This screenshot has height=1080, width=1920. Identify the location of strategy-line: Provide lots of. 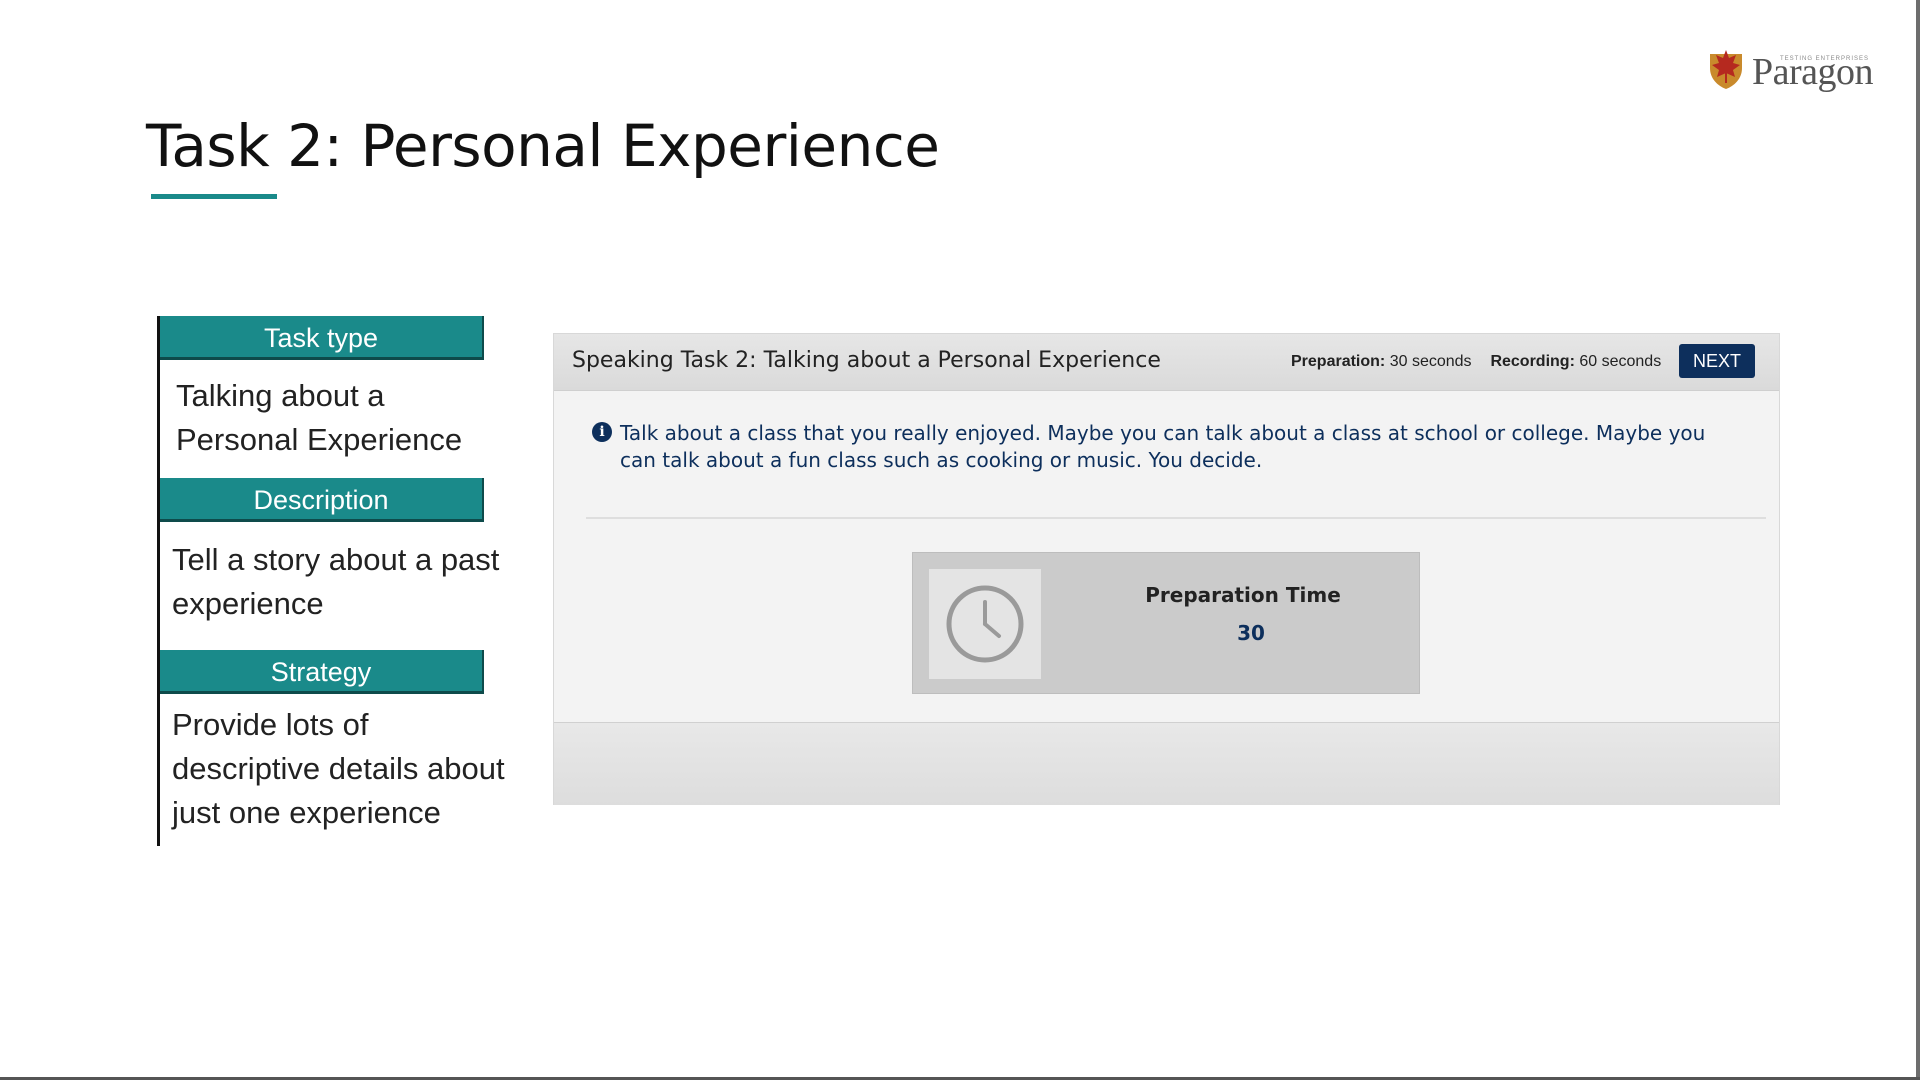
(270, 724).